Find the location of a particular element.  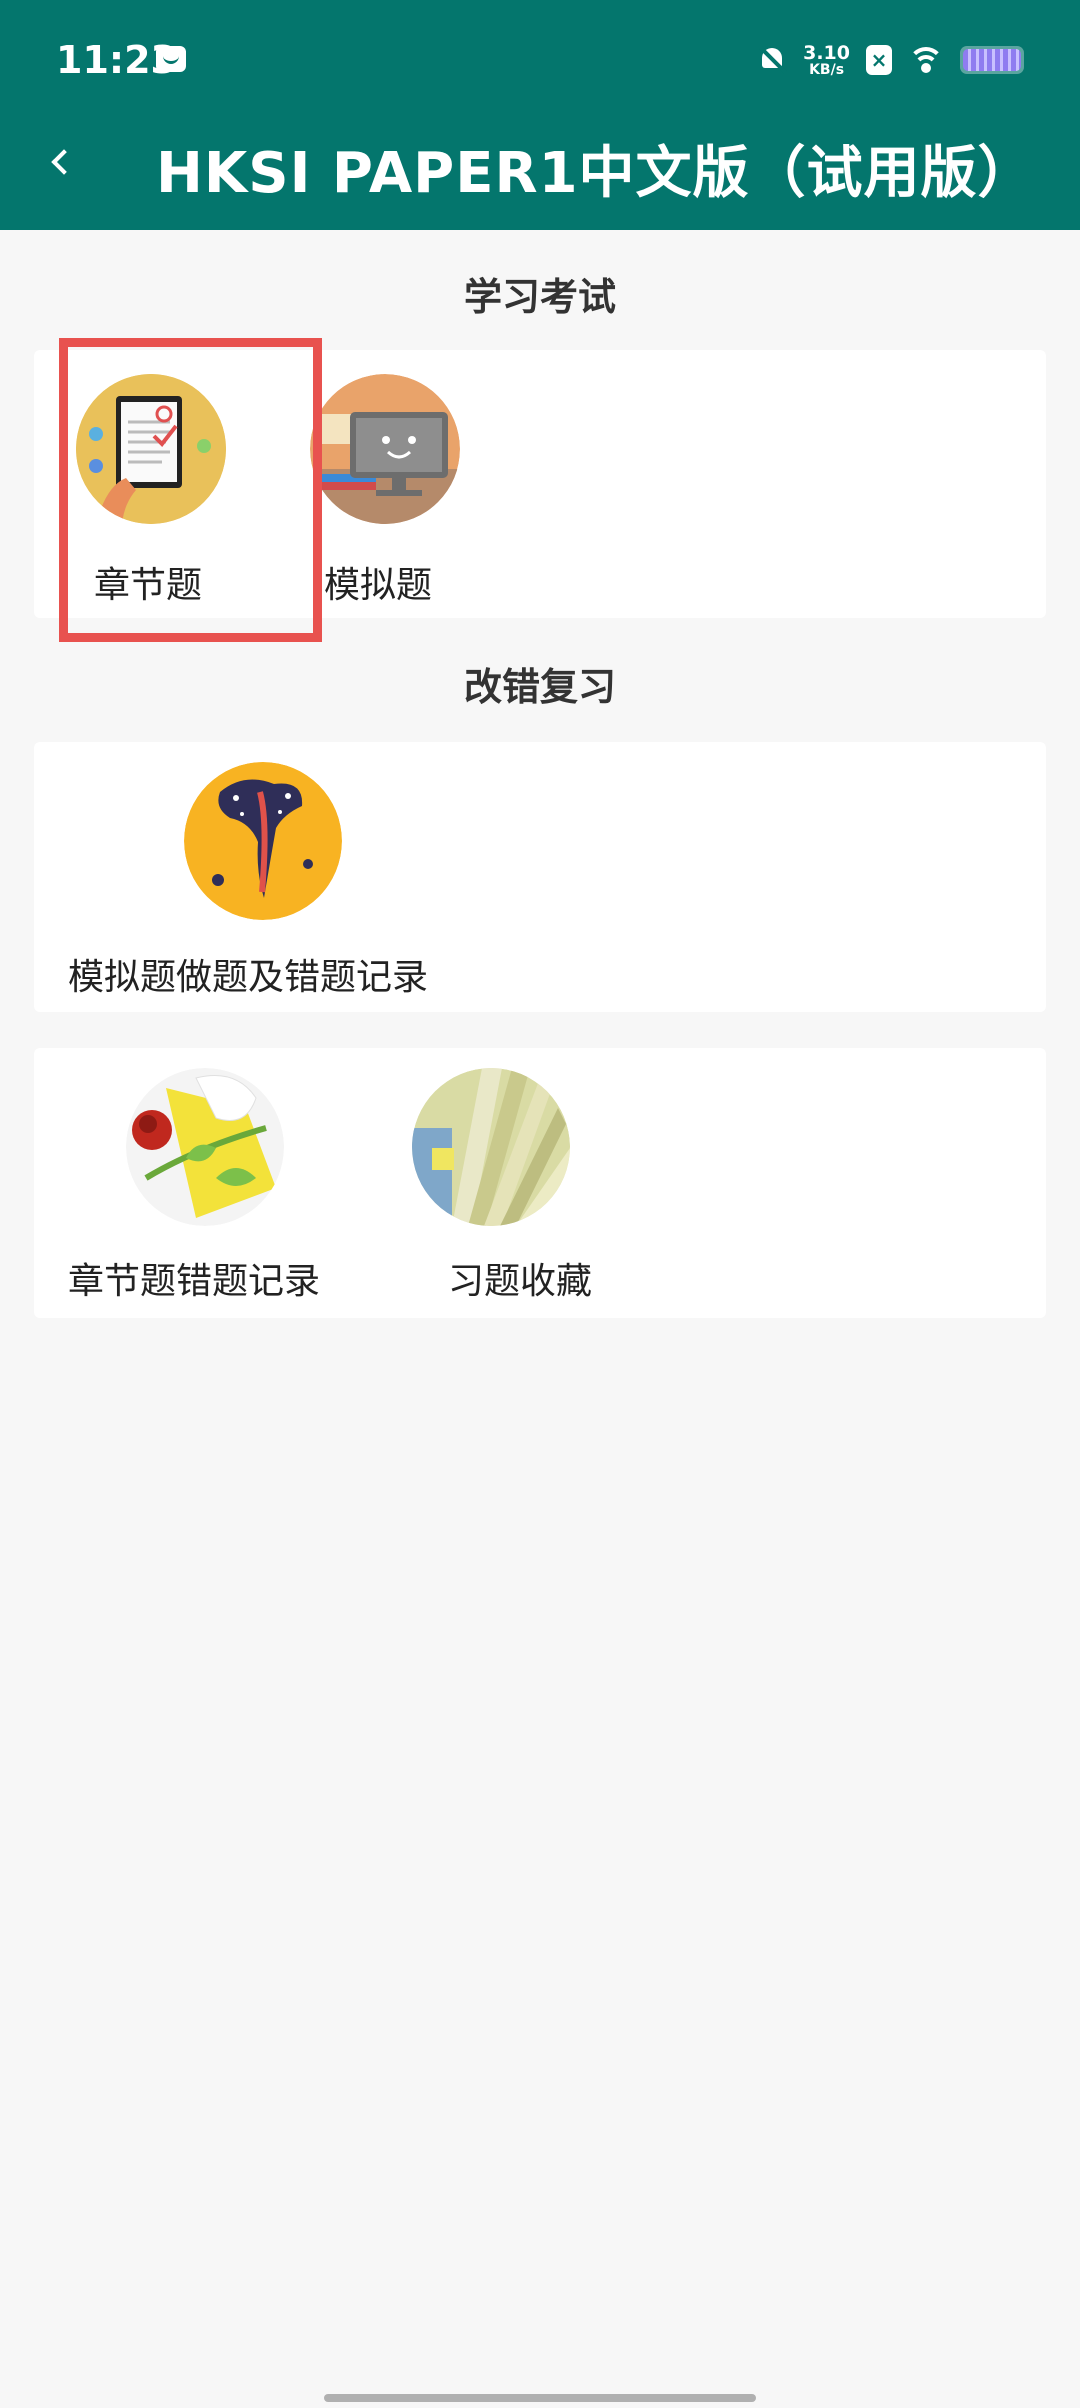

battery-icon is located at coordinates (992, 60).